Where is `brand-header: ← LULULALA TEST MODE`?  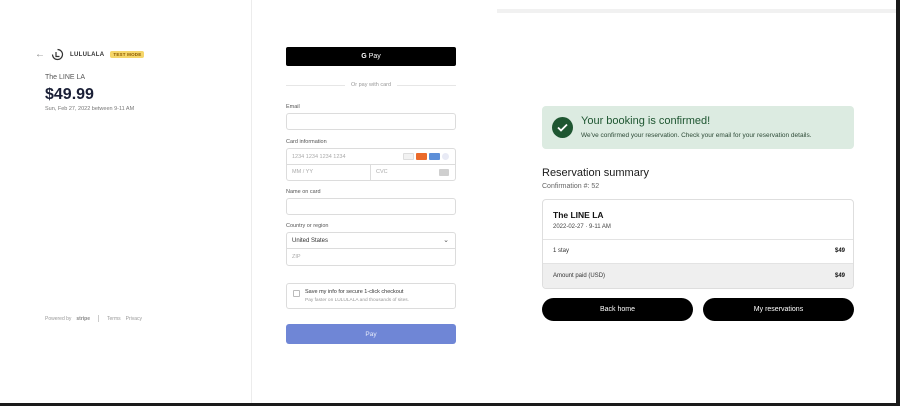 brand-header: ← LULULALA TEST MODE is located at coordinates (90, 54).